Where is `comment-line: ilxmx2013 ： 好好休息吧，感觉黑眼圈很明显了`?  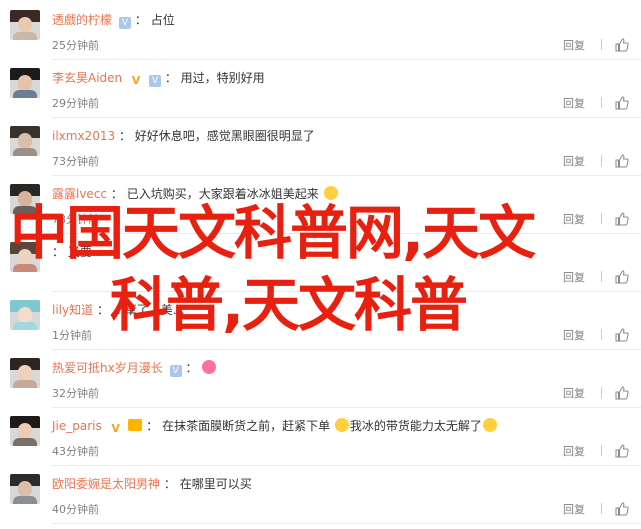
comment-line: ilxmx2013 ： 好好休息吧，感觉黑眼圈很明显了 is located at coordinates (341, 136).